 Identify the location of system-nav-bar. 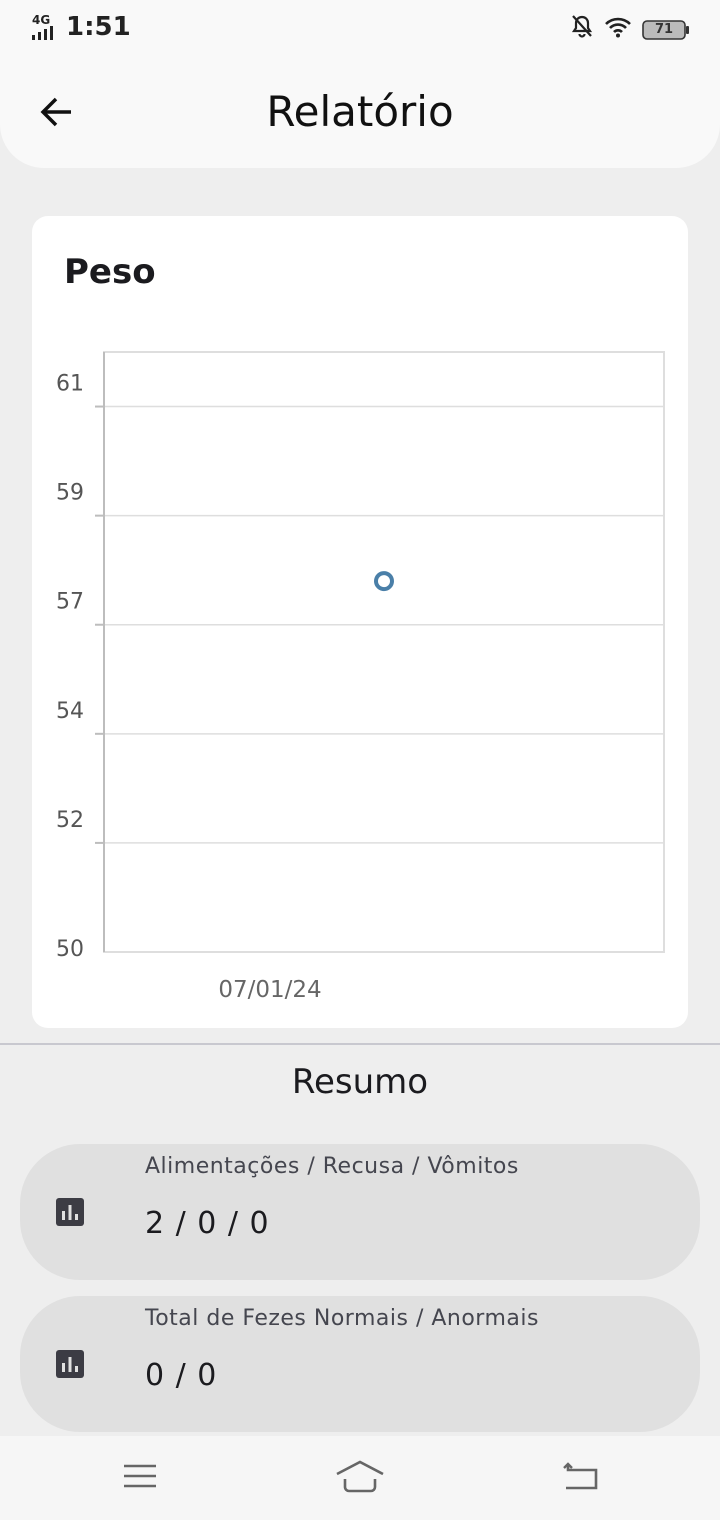
(360, 1478).